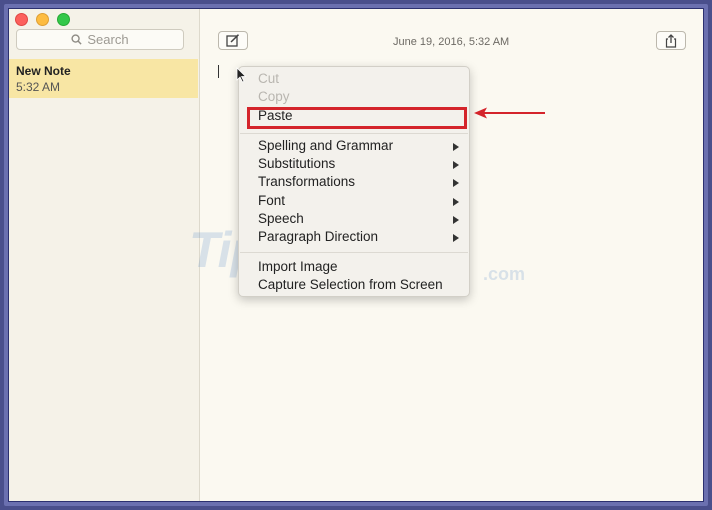 The image size is (712, 510). Describe the element at coordinates (63, 19) in the screenshot. I see `zoom-window-button` at that location.